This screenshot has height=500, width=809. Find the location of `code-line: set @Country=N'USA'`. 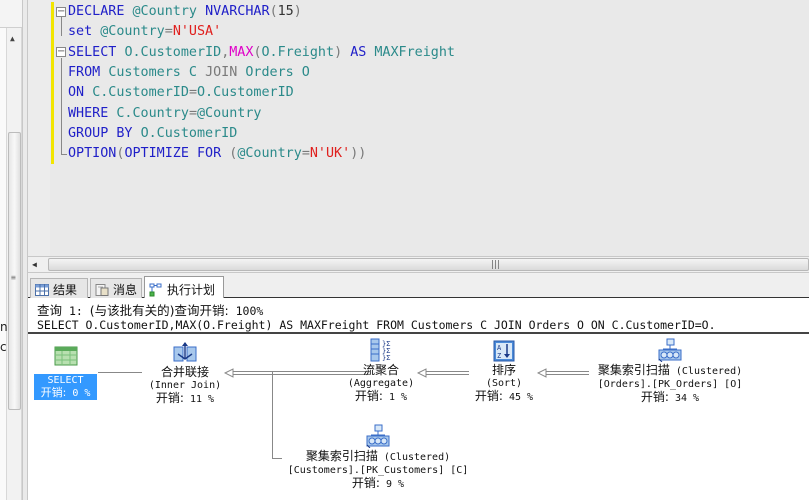

code-line: set @Country=N'USA' is located at coordinates (144, 32).